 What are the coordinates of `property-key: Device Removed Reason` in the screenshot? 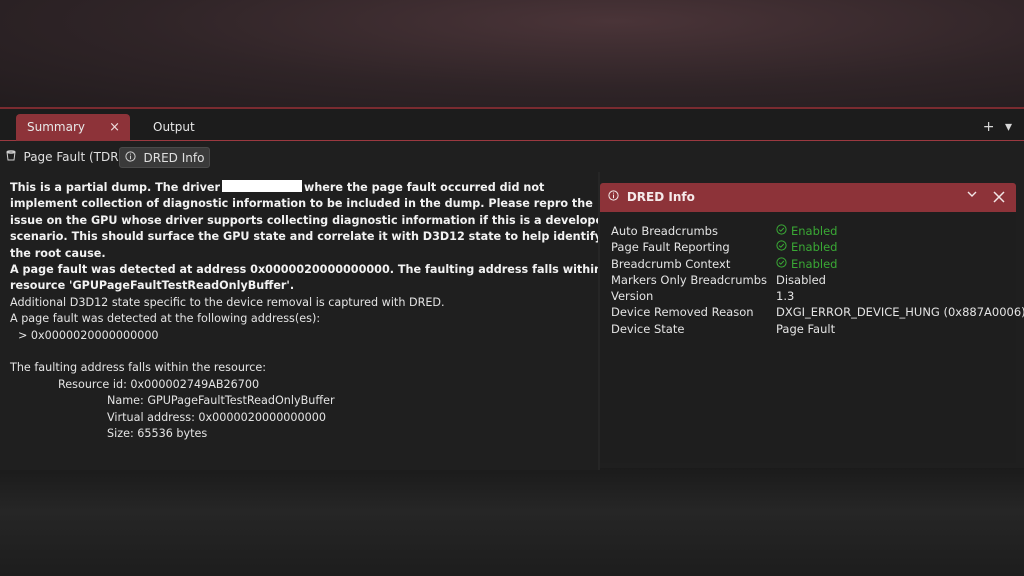 It's located at (682, 312).